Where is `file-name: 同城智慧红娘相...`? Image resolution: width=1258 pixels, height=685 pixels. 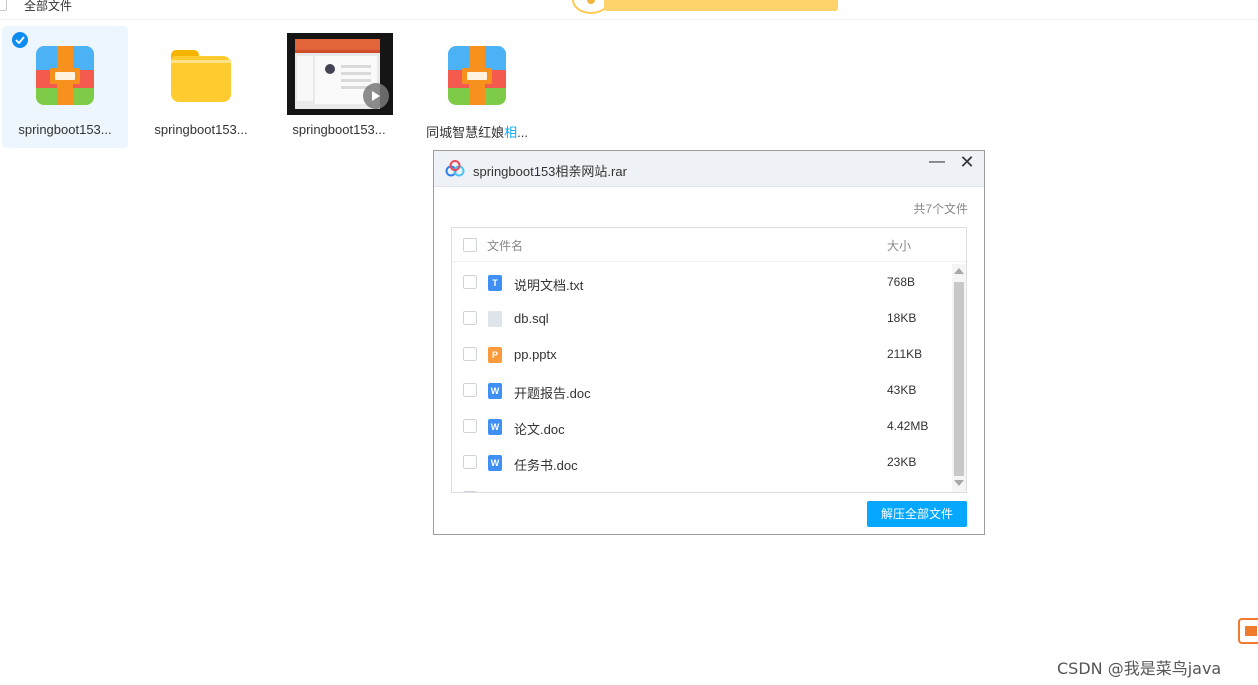 file-name: 同城智慧红娘相... is located at coordinates (477, 132).